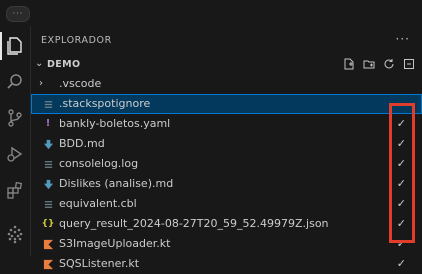  What do you see at coordinates (15, 82) in the screenshot?
I see `search-icon` at bounding box center [15, 82].